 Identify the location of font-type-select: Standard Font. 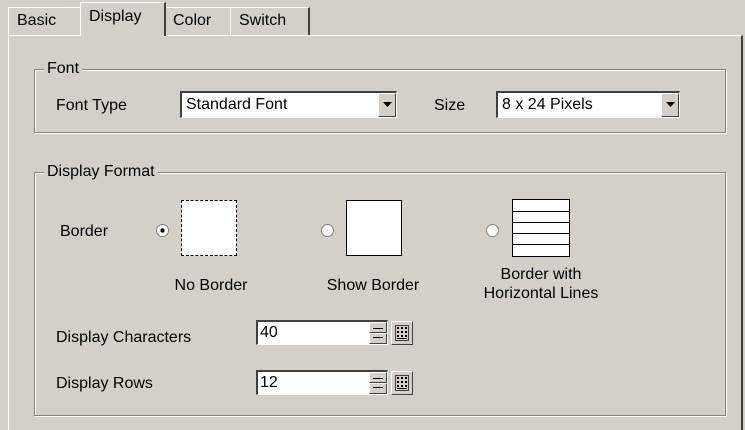
(288, 104).